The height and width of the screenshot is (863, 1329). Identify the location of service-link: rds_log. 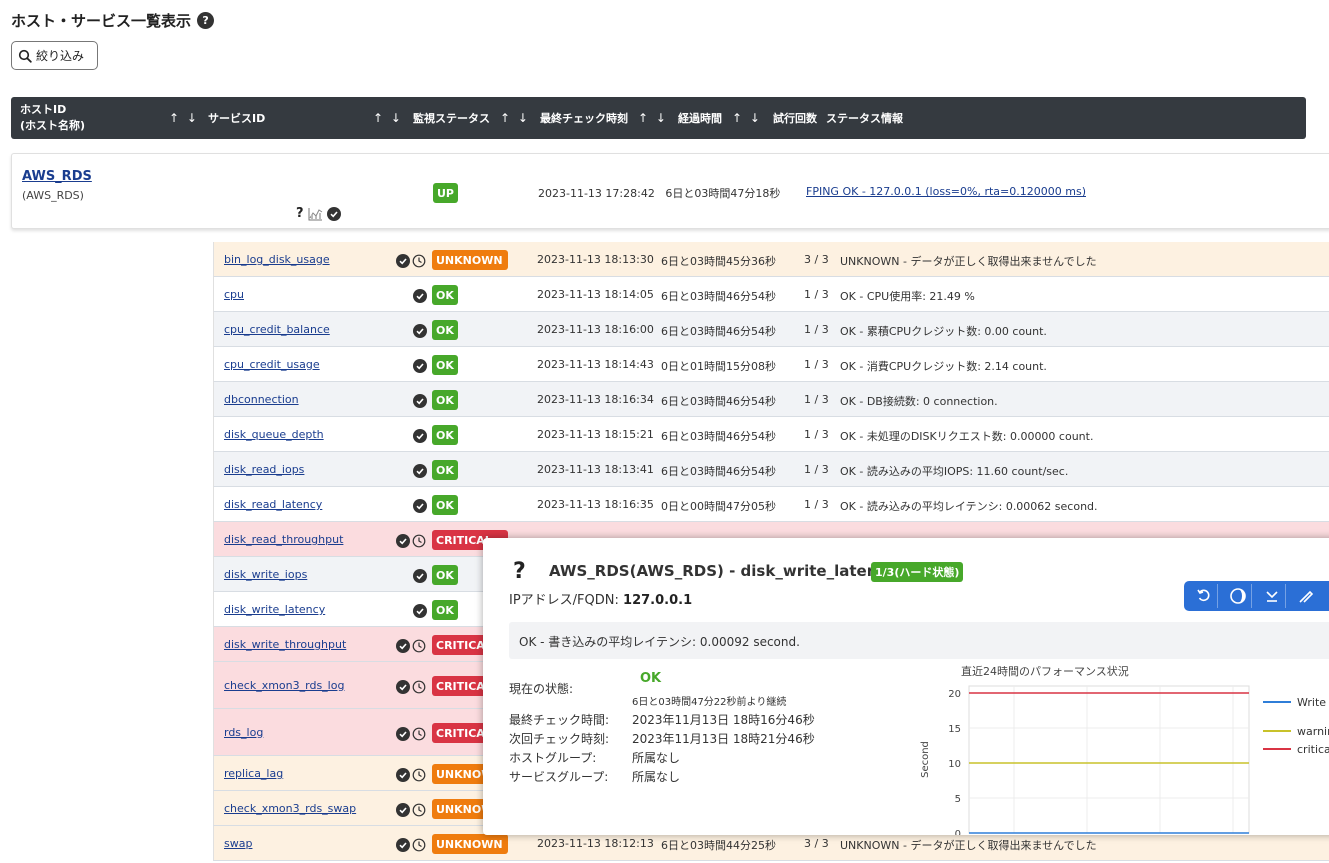
(243, 732).